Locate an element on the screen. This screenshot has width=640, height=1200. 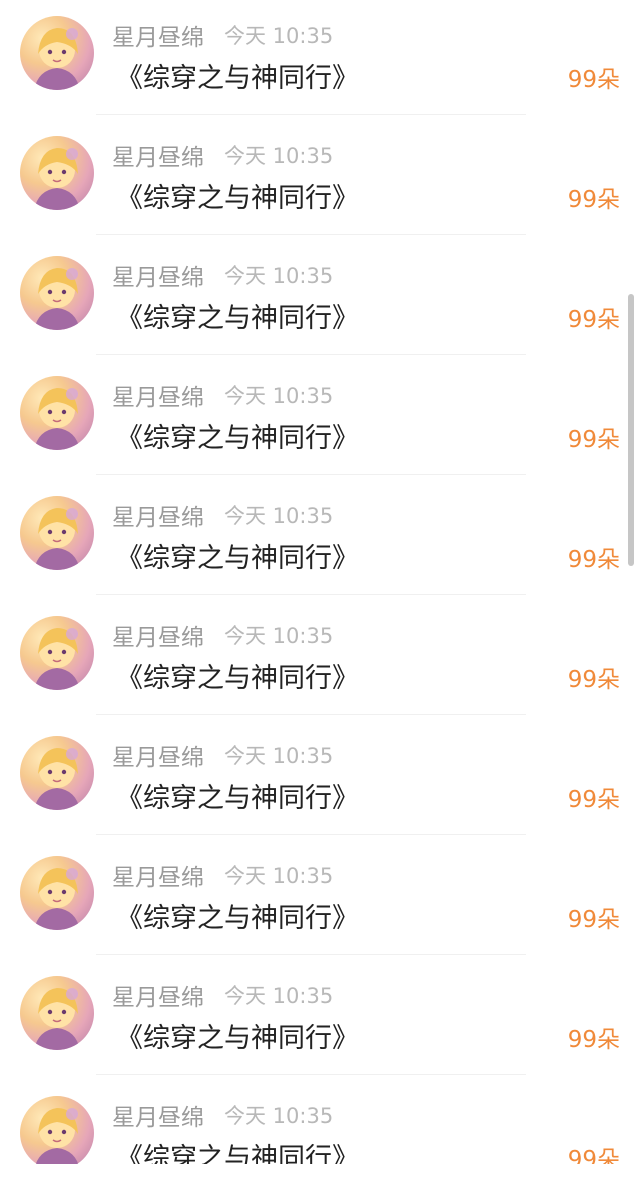
scrollbar is located at coordinates (631, 430).